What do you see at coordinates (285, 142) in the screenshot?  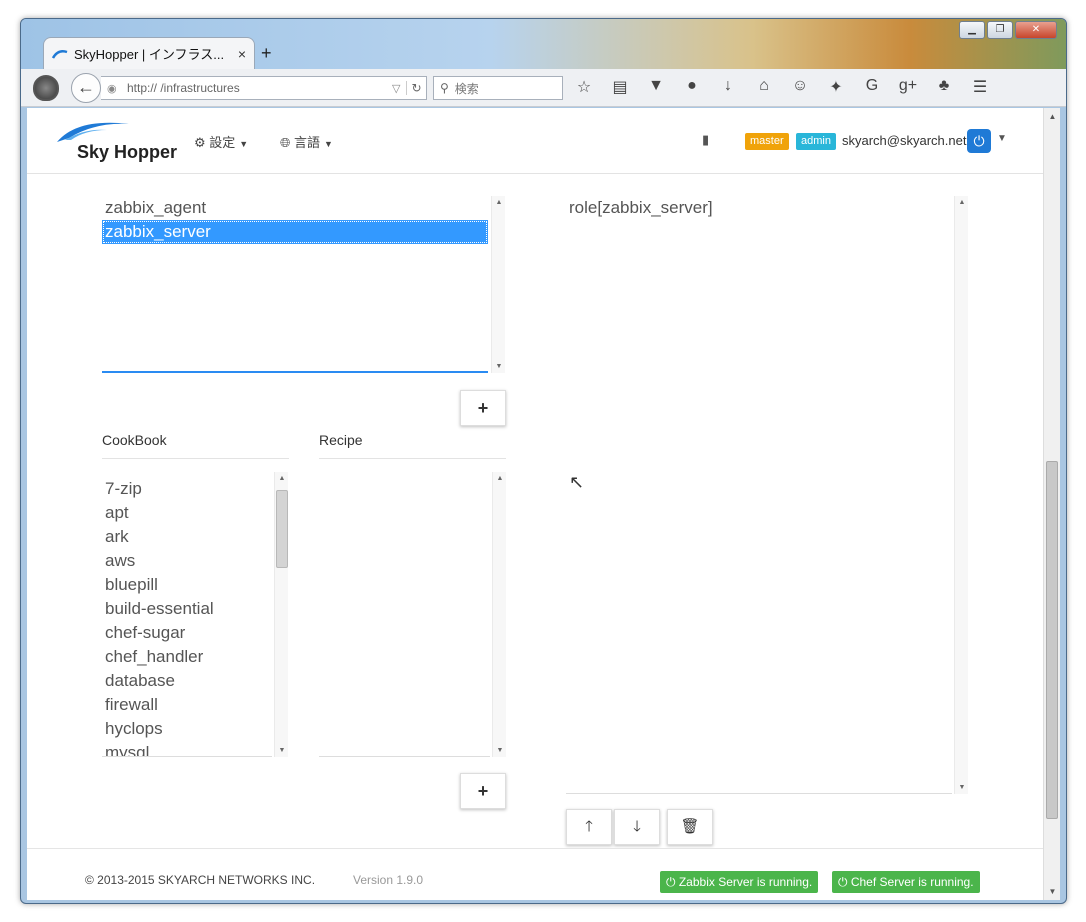 I see `globe-icon: 🌐︎` at bounding box center [285, 142].